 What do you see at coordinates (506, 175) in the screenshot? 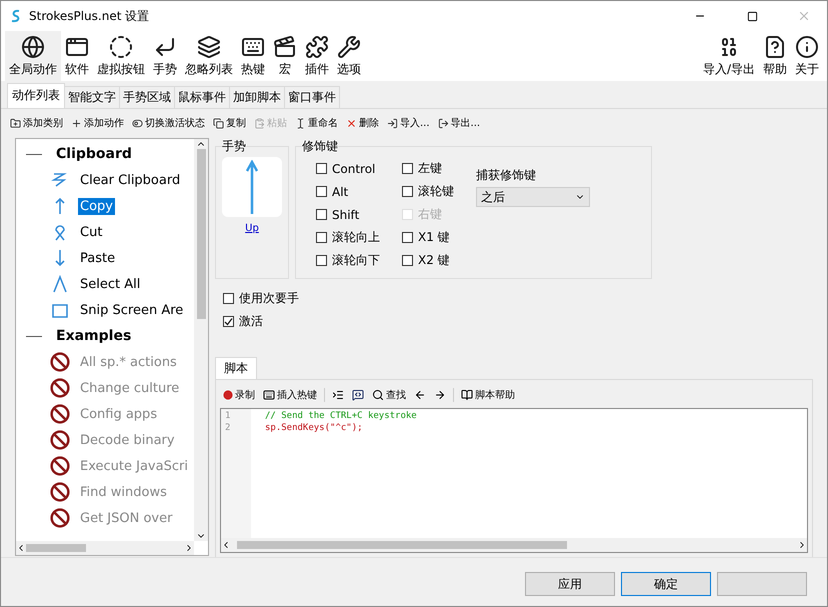
I see `field-label: 捕获修饰键` at bounding box center [506, 175].